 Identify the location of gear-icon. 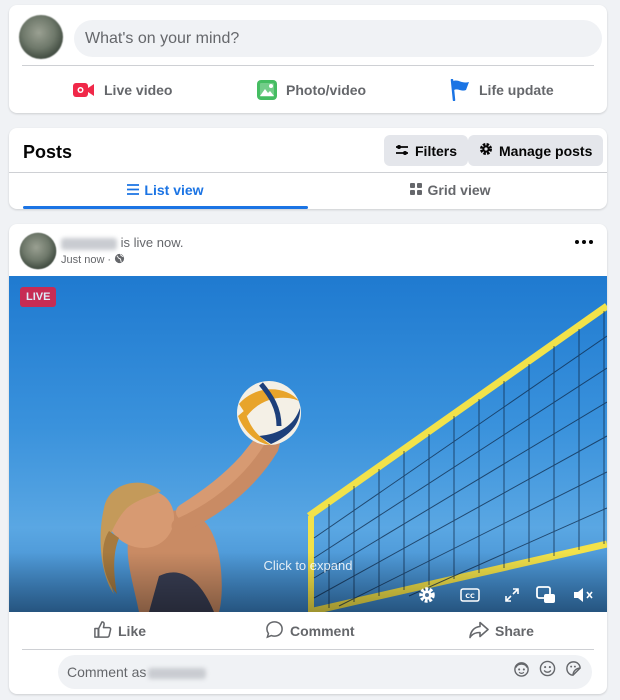
(486, 150).